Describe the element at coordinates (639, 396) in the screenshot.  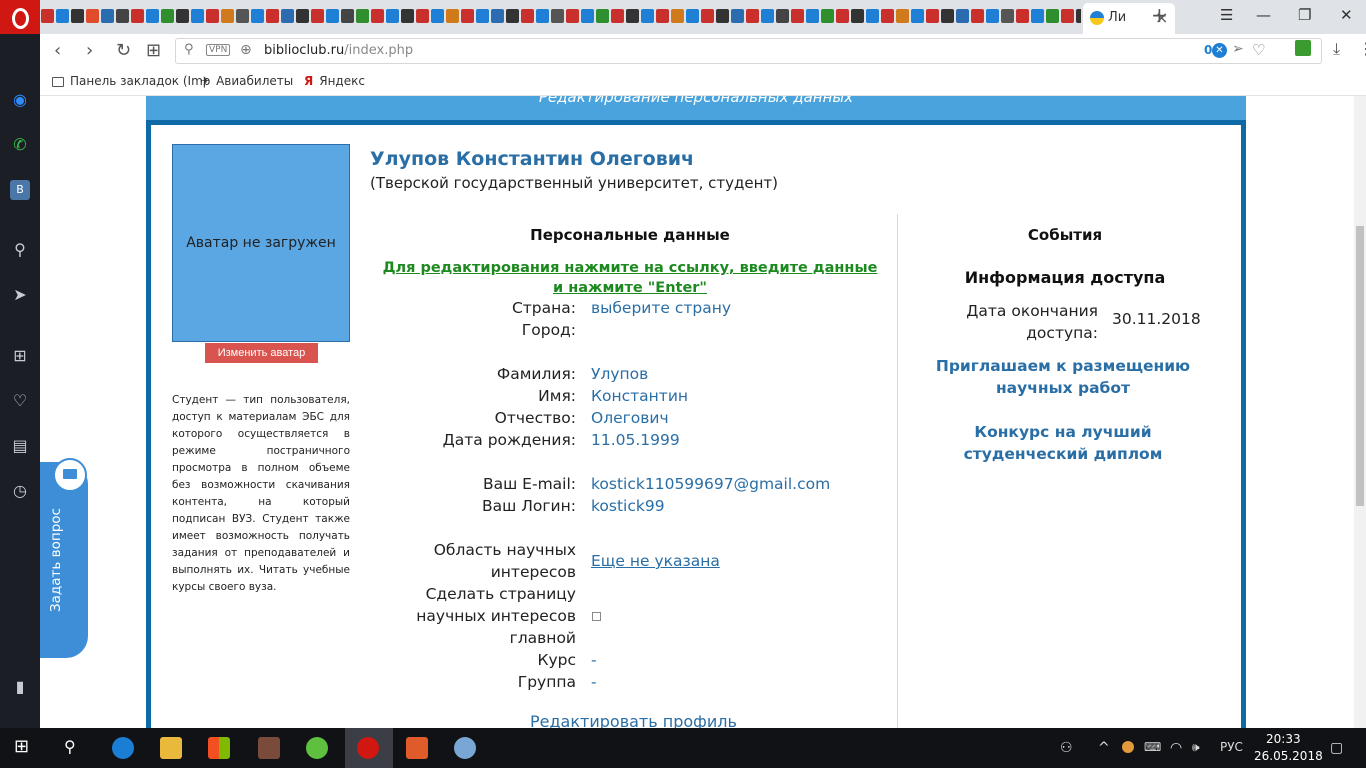
I see `name-value: Константин` at that location.